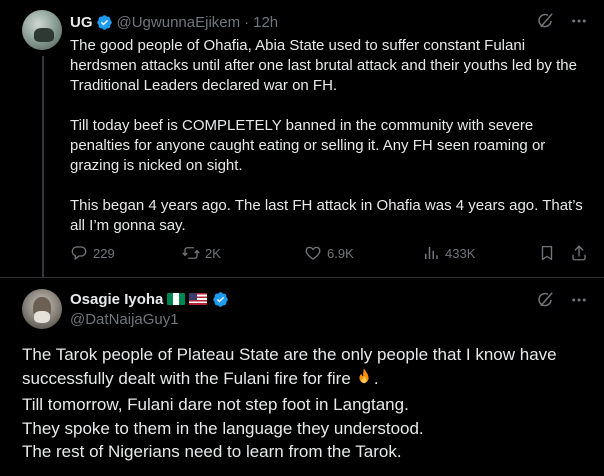 Image resolution: width=604 pixels, height=476 pixels. Describe the element at coordinates (116, 299) in the screenshot. I see `author-name: Osagie Iyoha` at that location.